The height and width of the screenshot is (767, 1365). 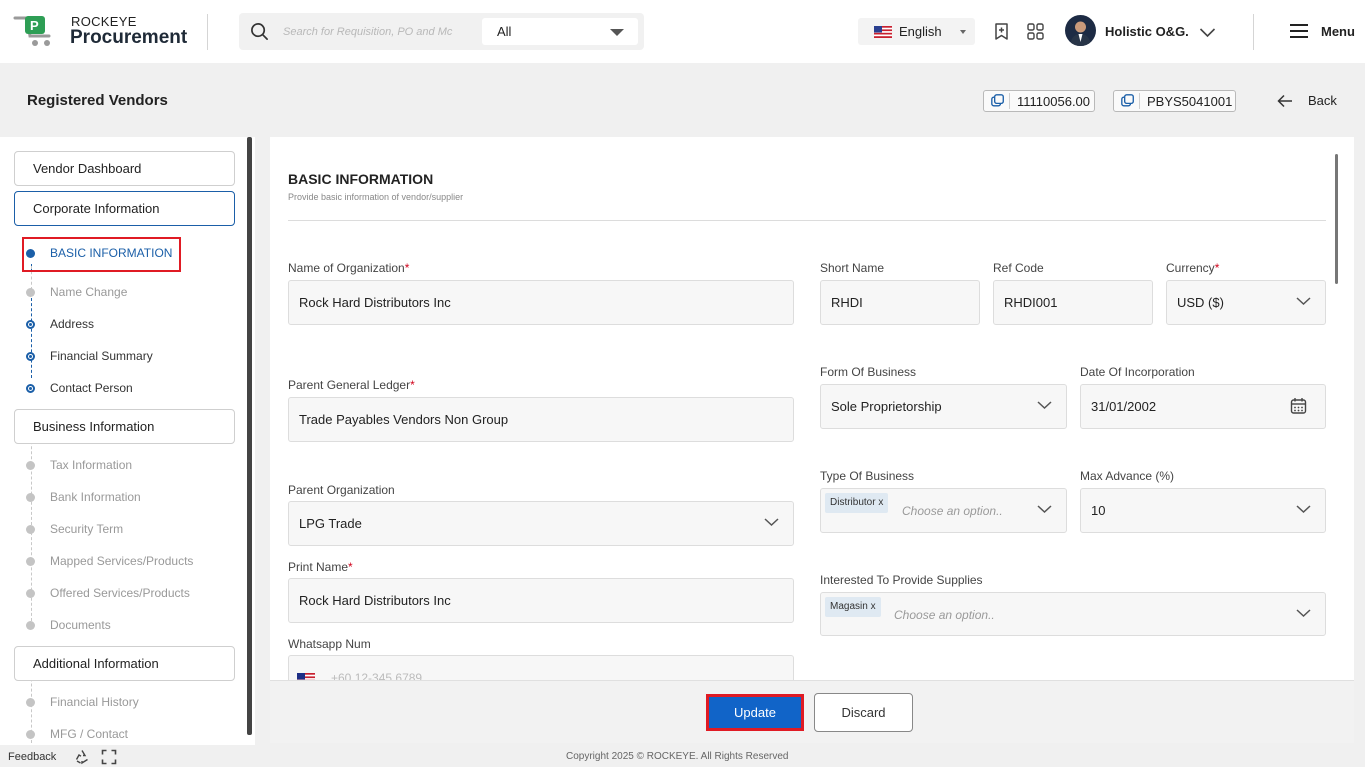 I want to click on whatsapp-field: +60 12-345 6789, so click(x=541, y=667).